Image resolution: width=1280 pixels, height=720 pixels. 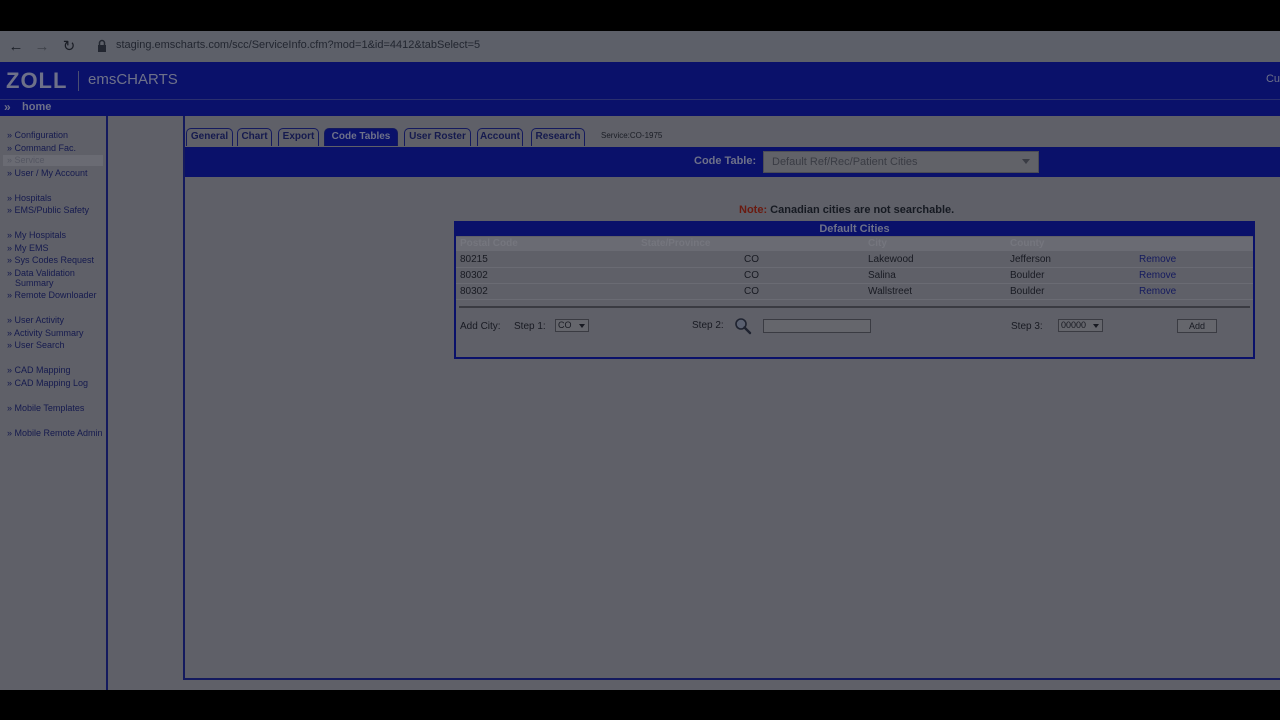 I want to click on sidebar-item-cad-mapping: » CAD Mapping, so click(x=39, y=370).